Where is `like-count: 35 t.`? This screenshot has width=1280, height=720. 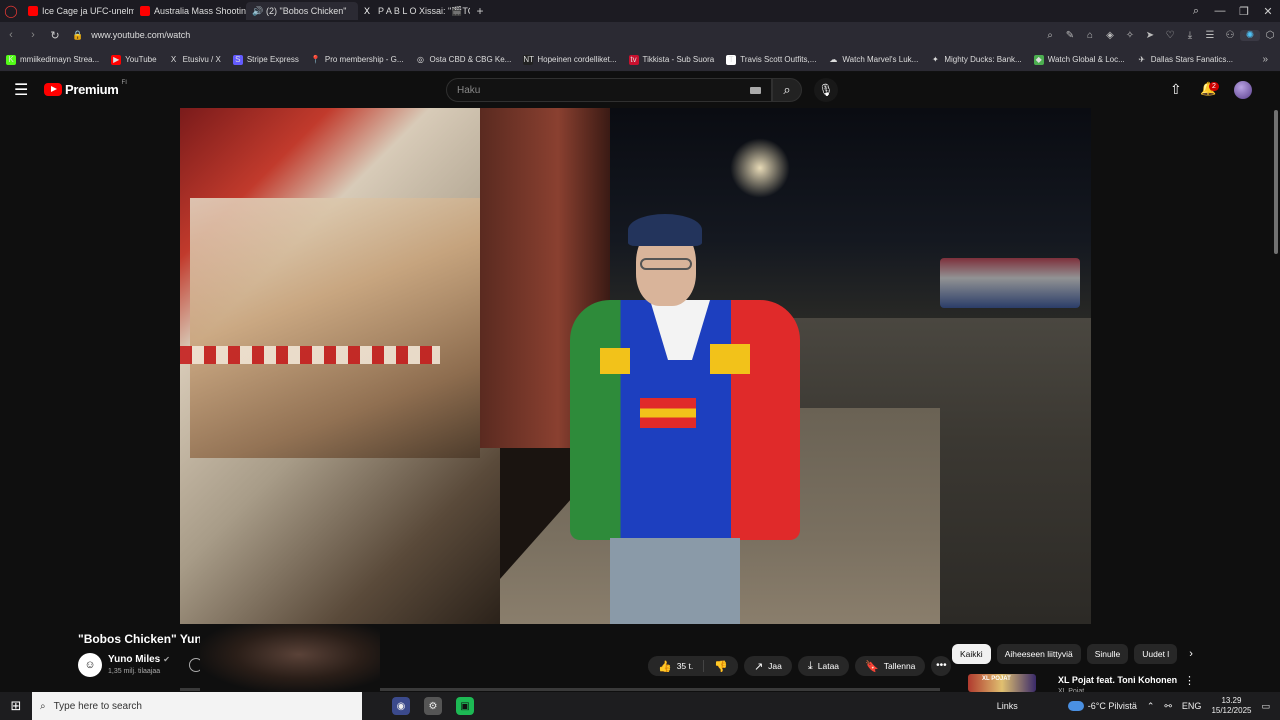
like-count: 35 t. is located at coordinates (685, 666).